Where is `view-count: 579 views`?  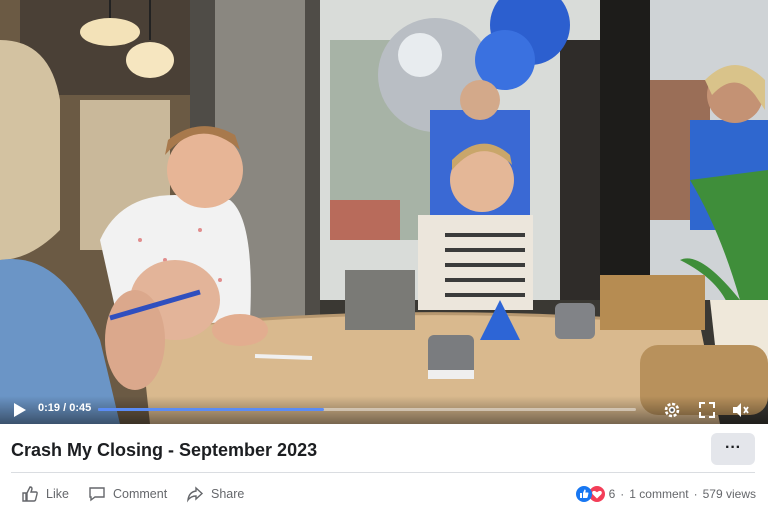
view-count: 579 views is located at coordinates (729, 494).